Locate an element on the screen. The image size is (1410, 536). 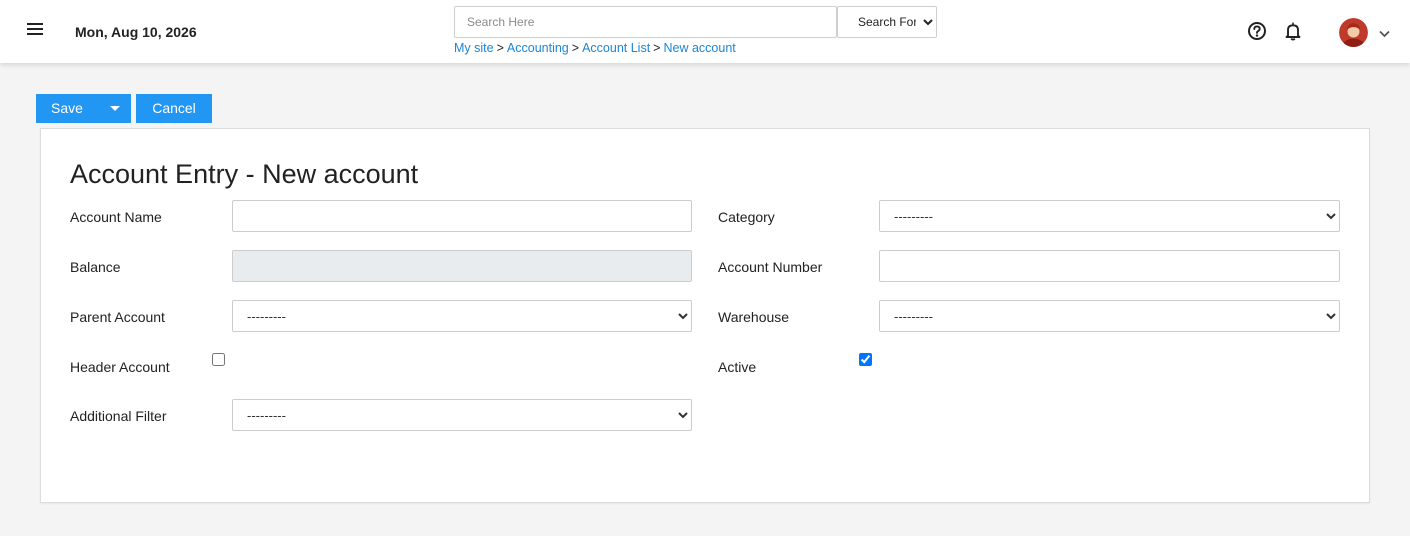
save-options-dropdown is located at coordinates (114, 108).